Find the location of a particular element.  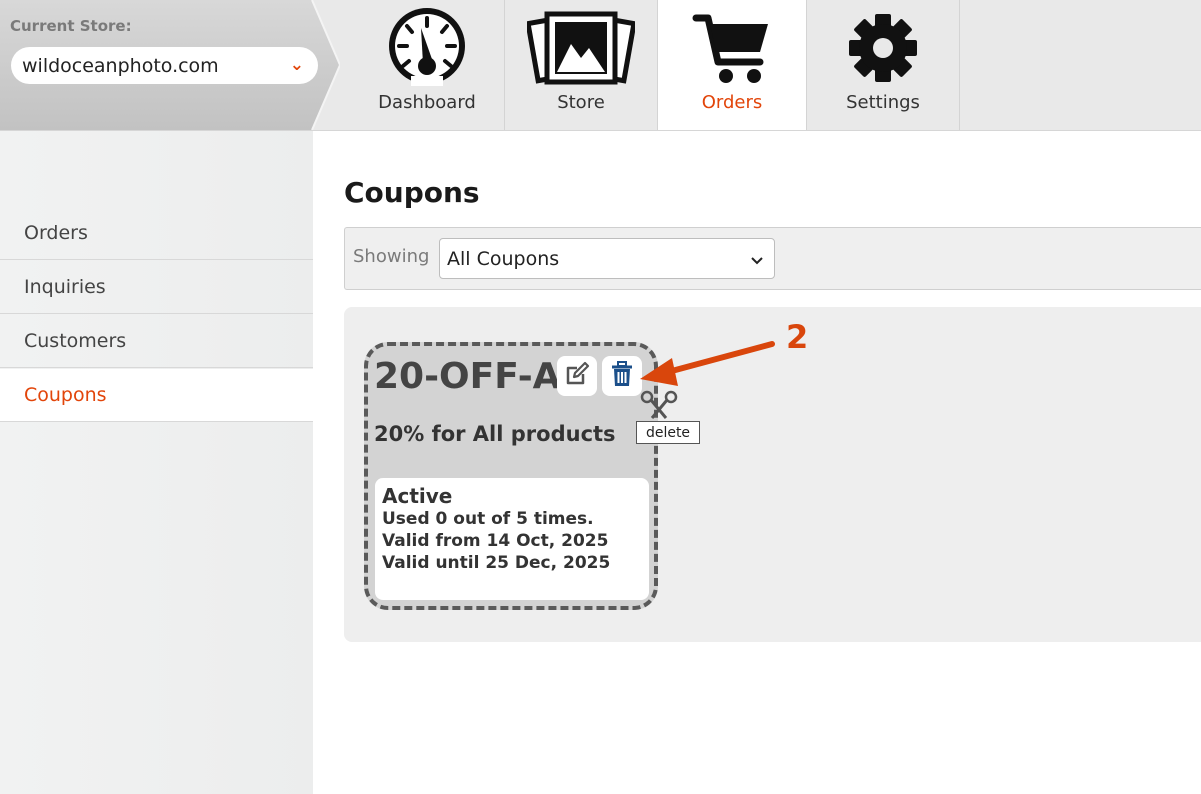

chevron-down-icon is located at coordinates (757, 262).